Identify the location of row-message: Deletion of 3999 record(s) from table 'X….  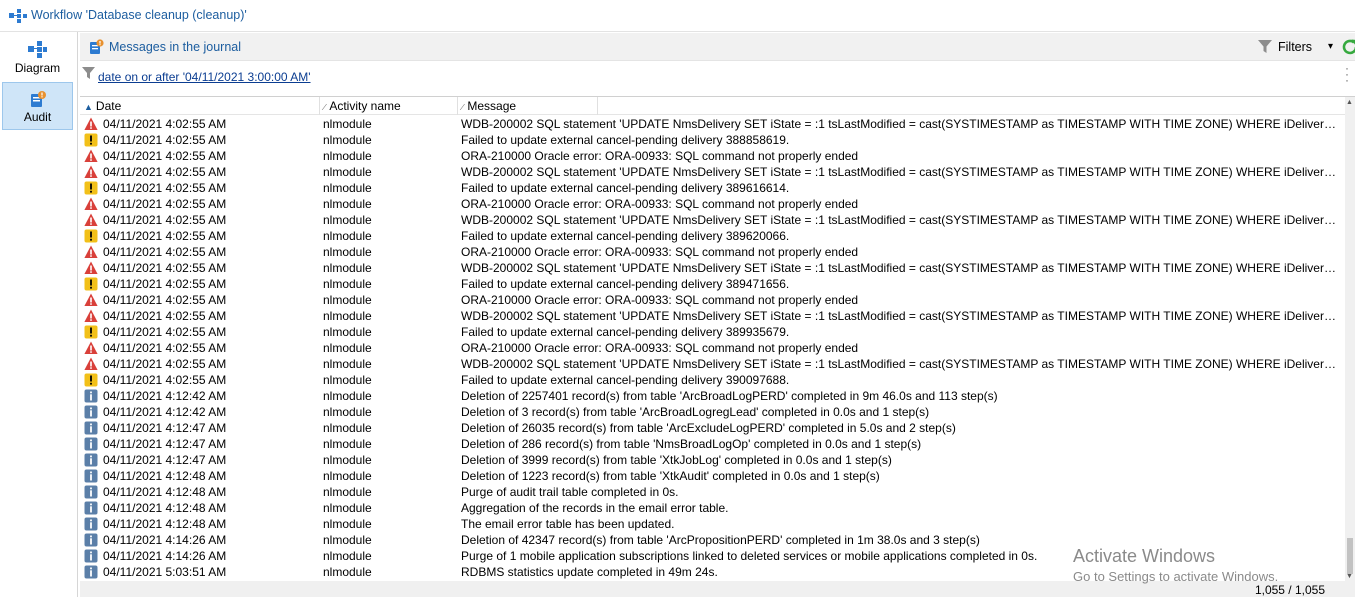
(676, 460).